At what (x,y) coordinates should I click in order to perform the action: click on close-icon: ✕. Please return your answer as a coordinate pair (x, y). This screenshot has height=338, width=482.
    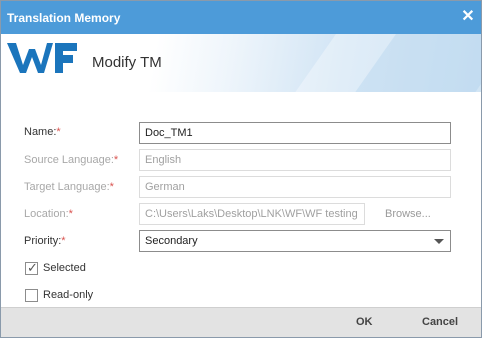
    Looking at the image, I should click on (468, 17).